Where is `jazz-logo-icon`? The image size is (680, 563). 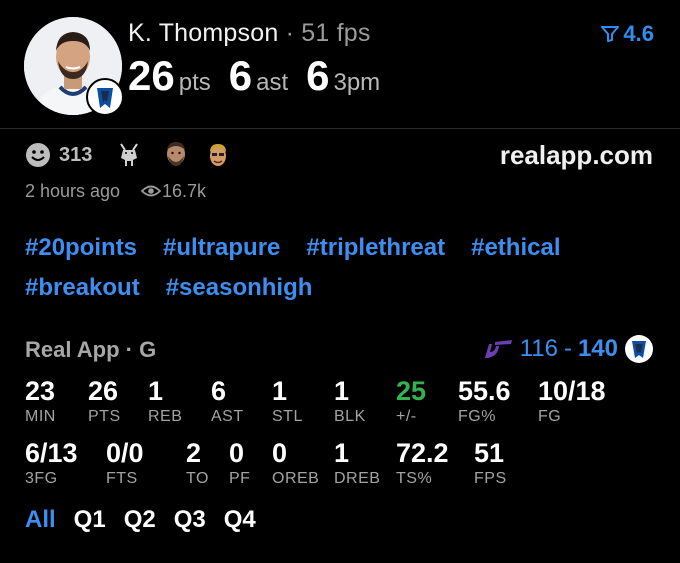 jazz-logo-icon is located at coordinates (498, 349).